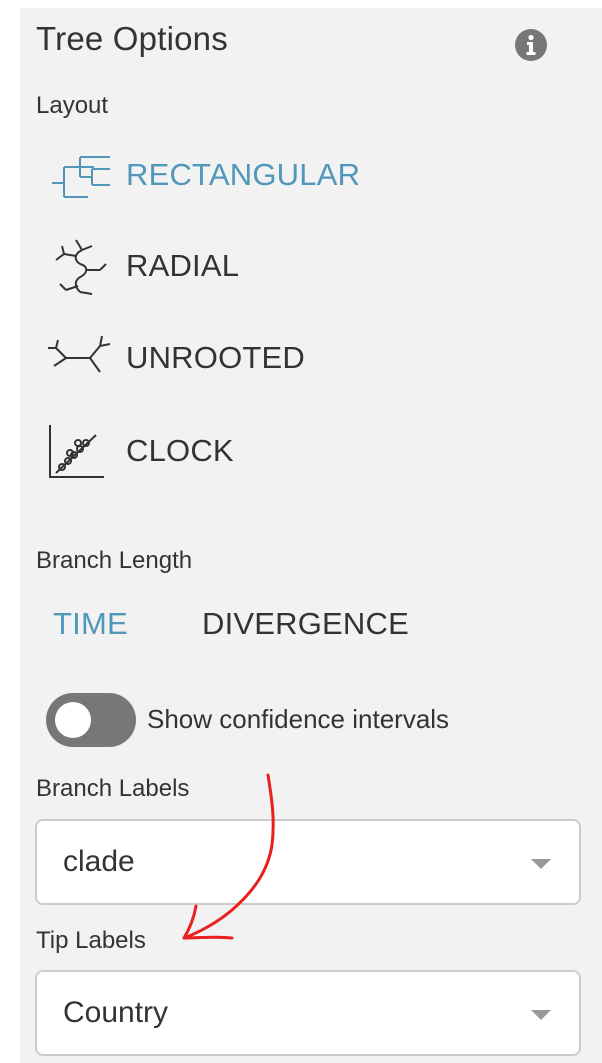  What do you see at coordinates (243, 174) in the screenshot?
I see `layout-option-label: RECTANGULAR` at bounding box center [243, 174].